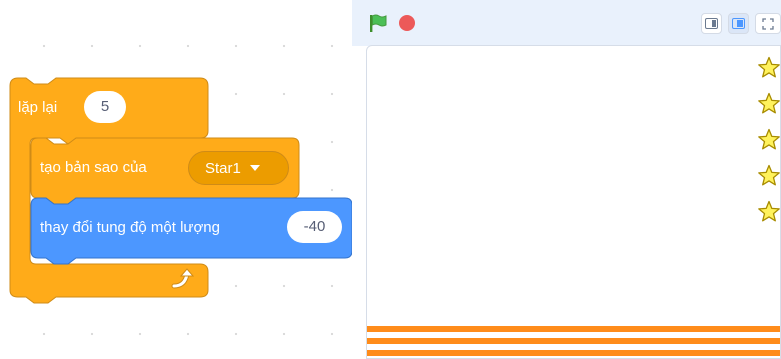 This screenshot has width=781, height=359. Describe the element at coordinates (254, 168) in the screenshot. I see `dropdown-caret-icon` at that location.